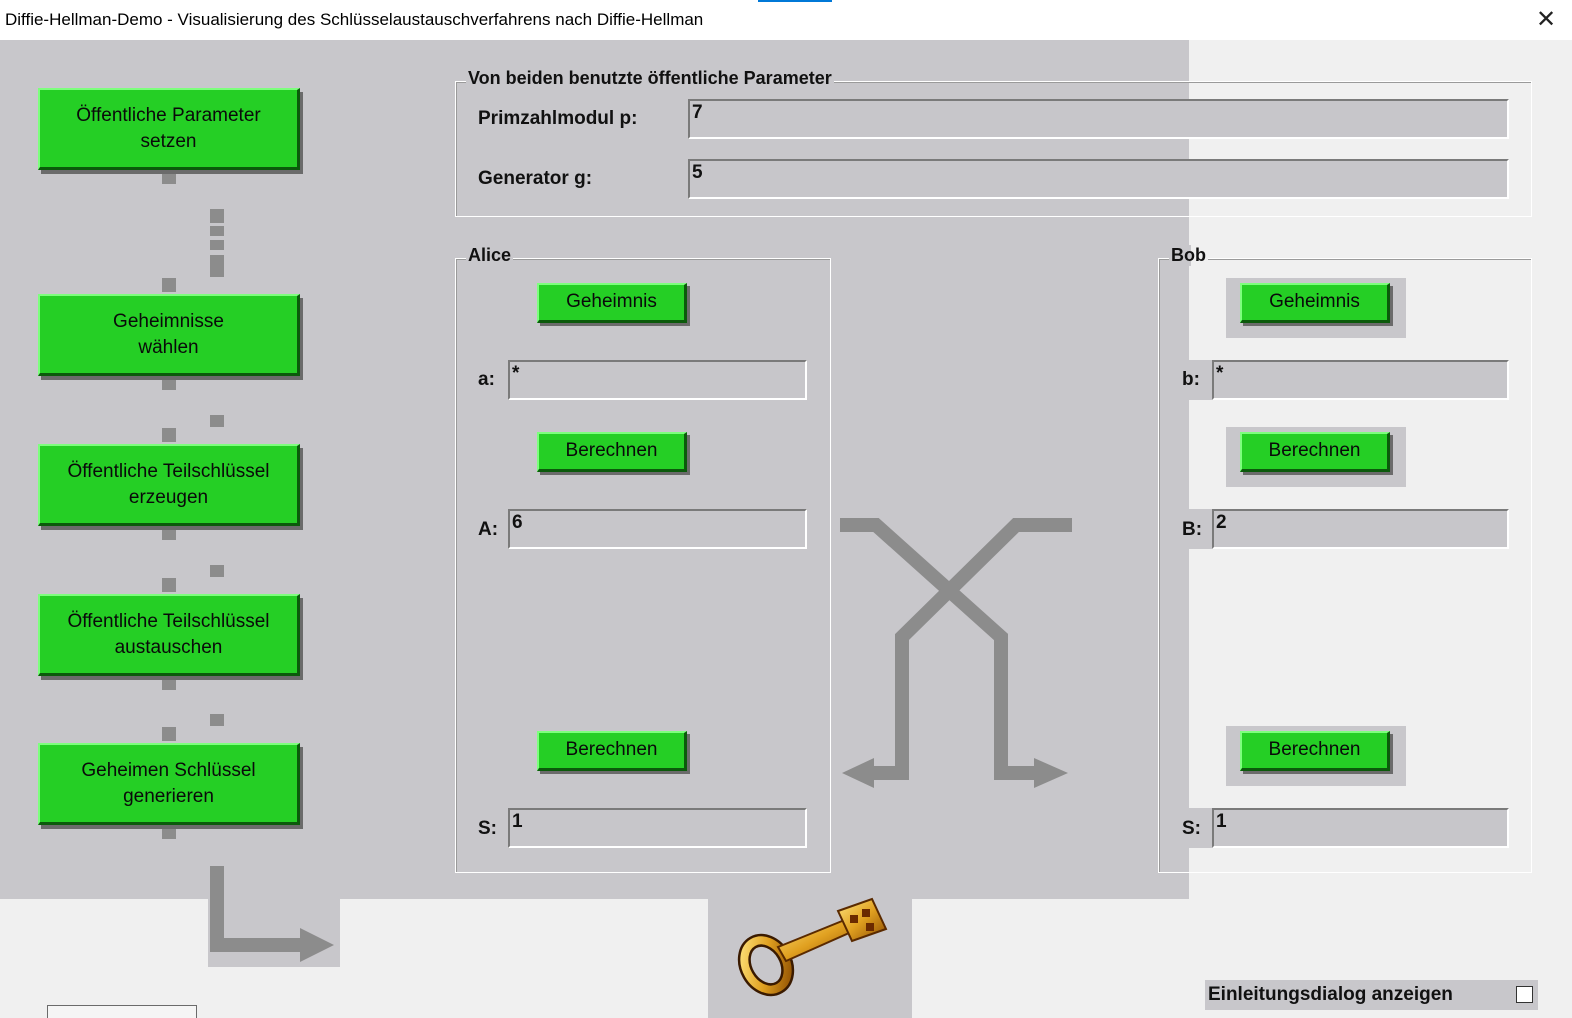  I want to click on alice-S-field: 1, so click(657, 828).